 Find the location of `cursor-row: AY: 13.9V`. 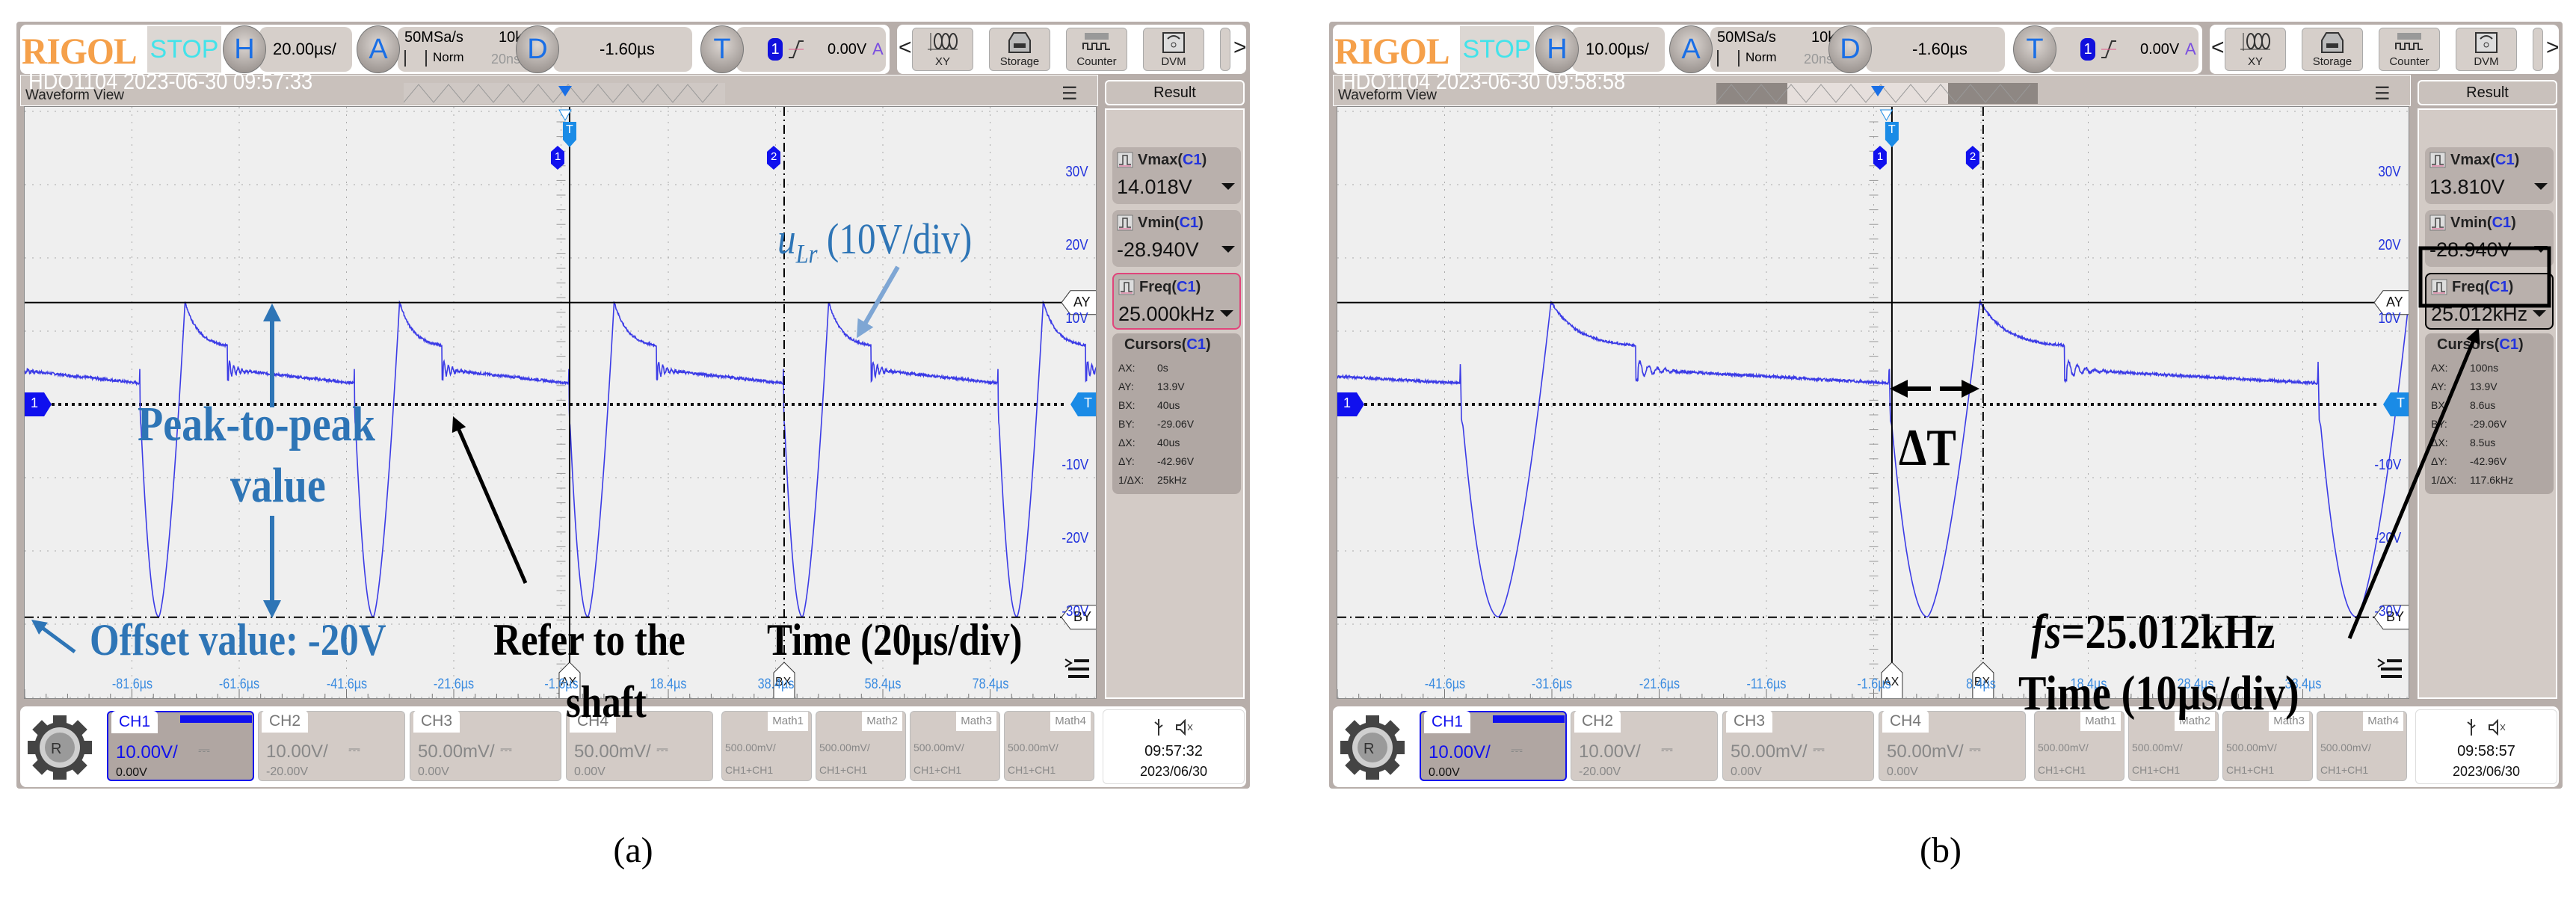

cursor-row: AY: 13.9V is located at coordinates (1151, 386).